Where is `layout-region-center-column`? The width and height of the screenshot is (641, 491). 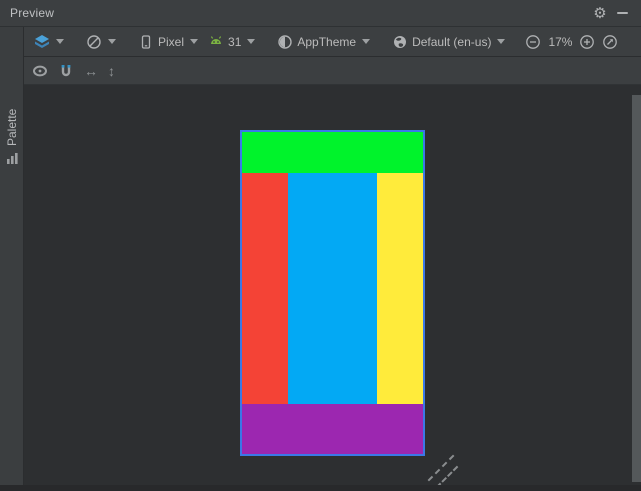
layout-region-center-column is located at coordinates (332, 288).